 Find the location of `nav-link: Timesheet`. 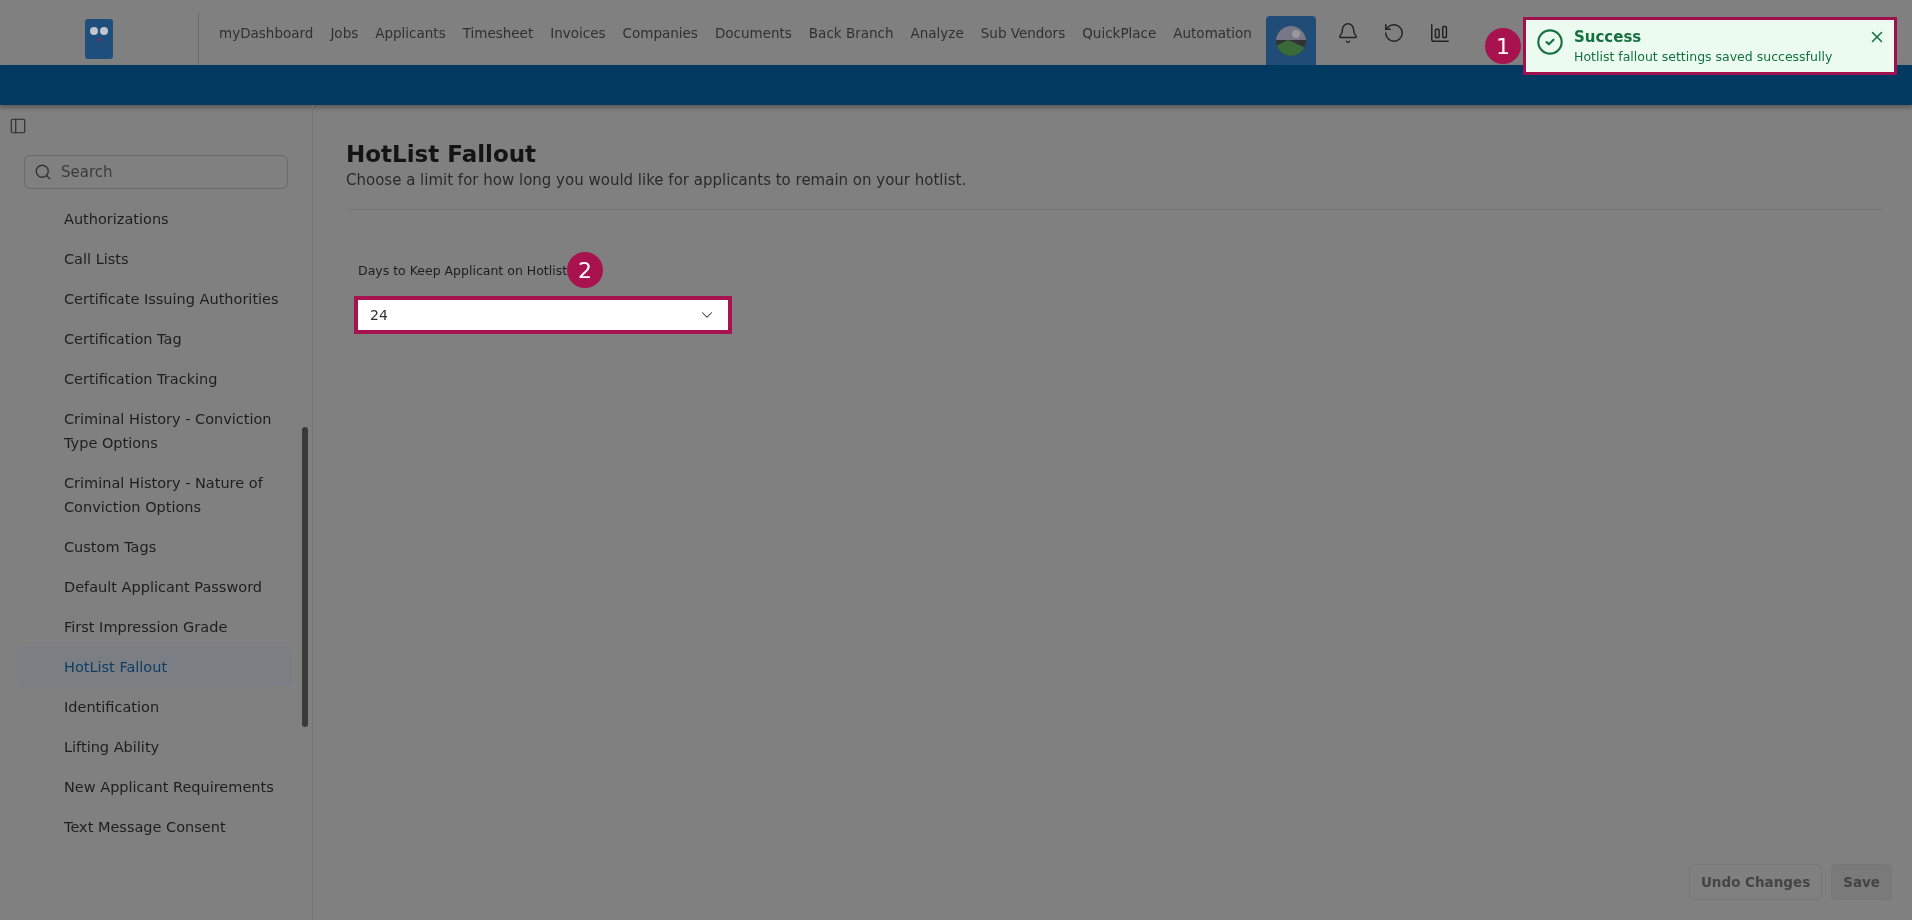

nav-link: Timesheet is located at coordinates (498, 32).